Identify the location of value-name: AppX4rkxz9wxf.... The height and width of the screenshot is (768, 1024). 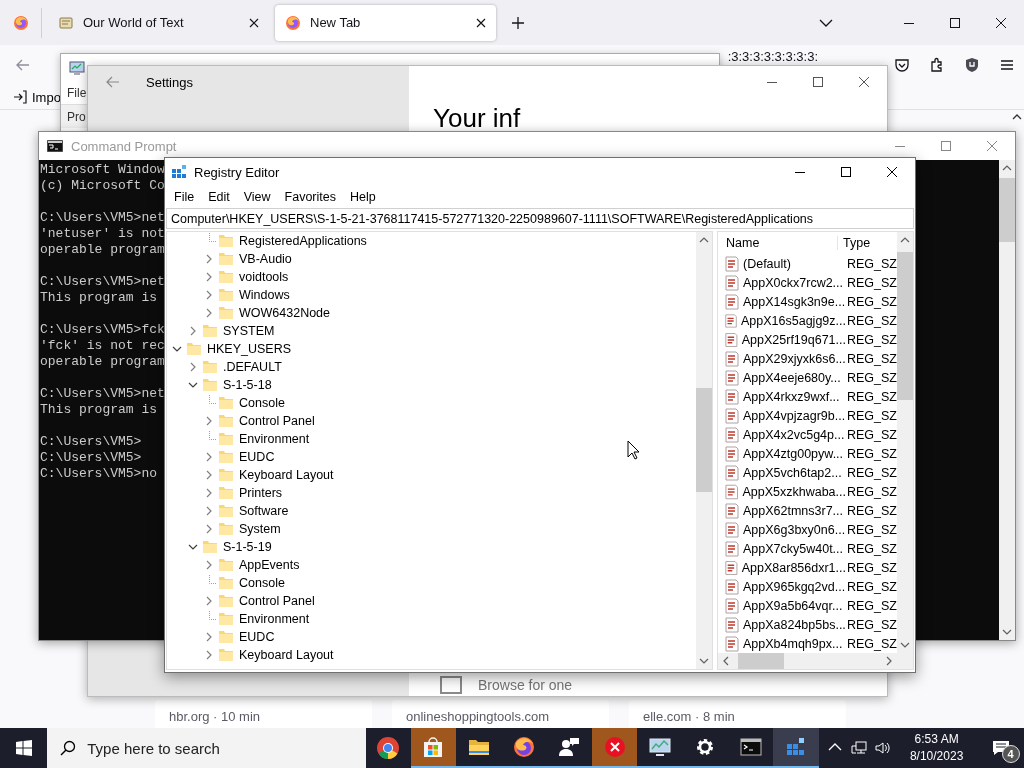
(791, 396).